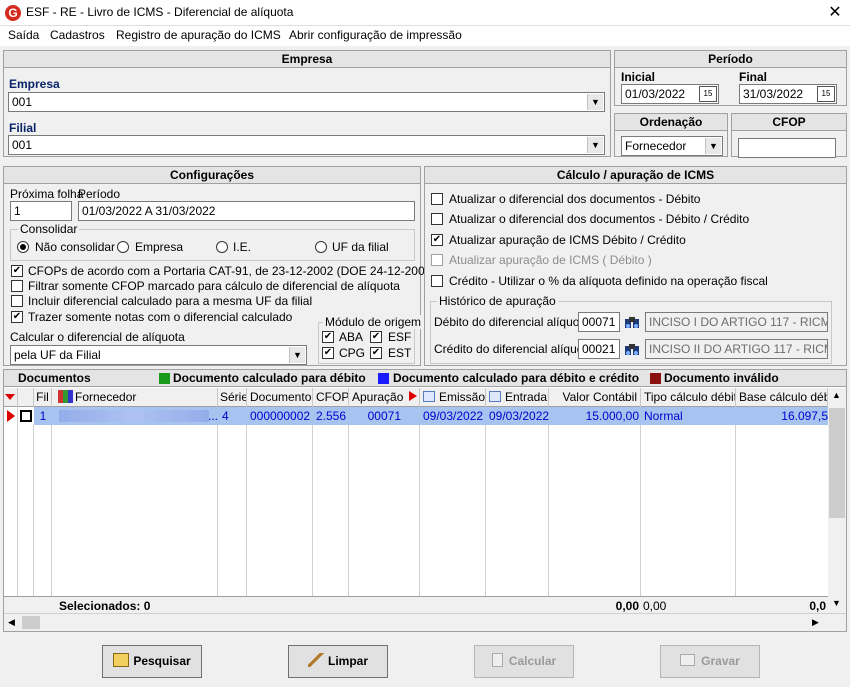  What do you see at coordinates (321, 247) in the screenshot?
I see `radio-uf-filial` at bounding box center [321, 247].